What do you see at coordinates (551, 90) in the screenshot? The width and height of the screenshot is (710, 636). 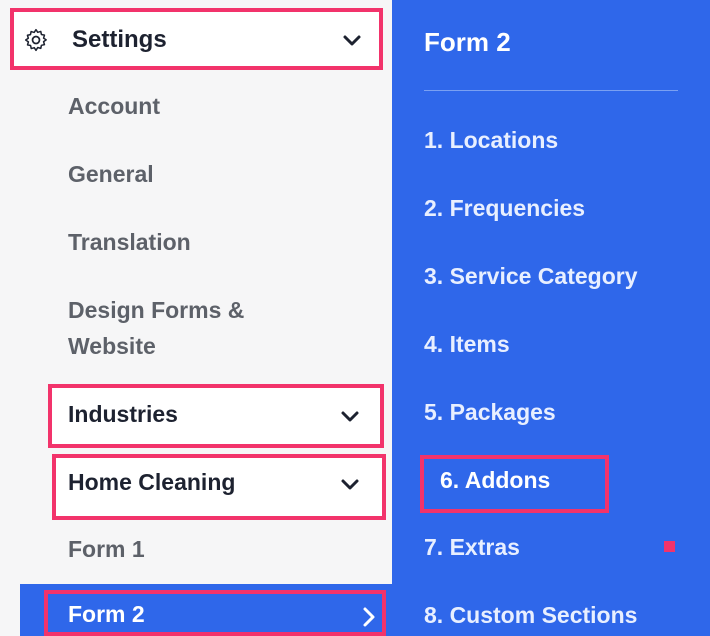 I see `panel-divider` at bounding box center [551, 90].